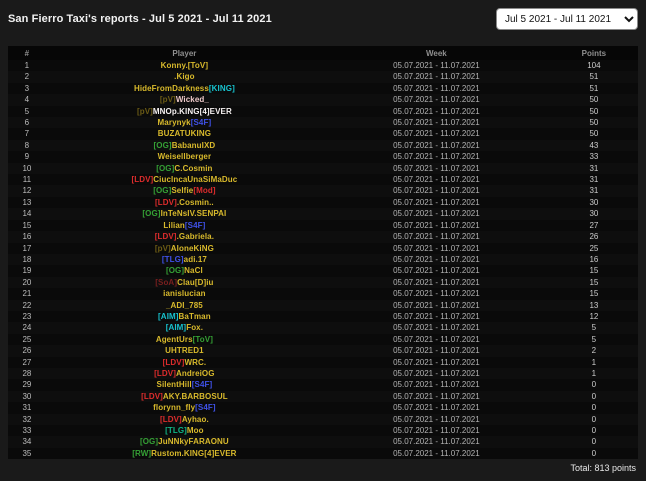 The height and width of the screenshot is (481, 646). Describe the element at coordinates (184, 156) in the screenshot. I see `player-name-cell: Weisellberger` at that location.